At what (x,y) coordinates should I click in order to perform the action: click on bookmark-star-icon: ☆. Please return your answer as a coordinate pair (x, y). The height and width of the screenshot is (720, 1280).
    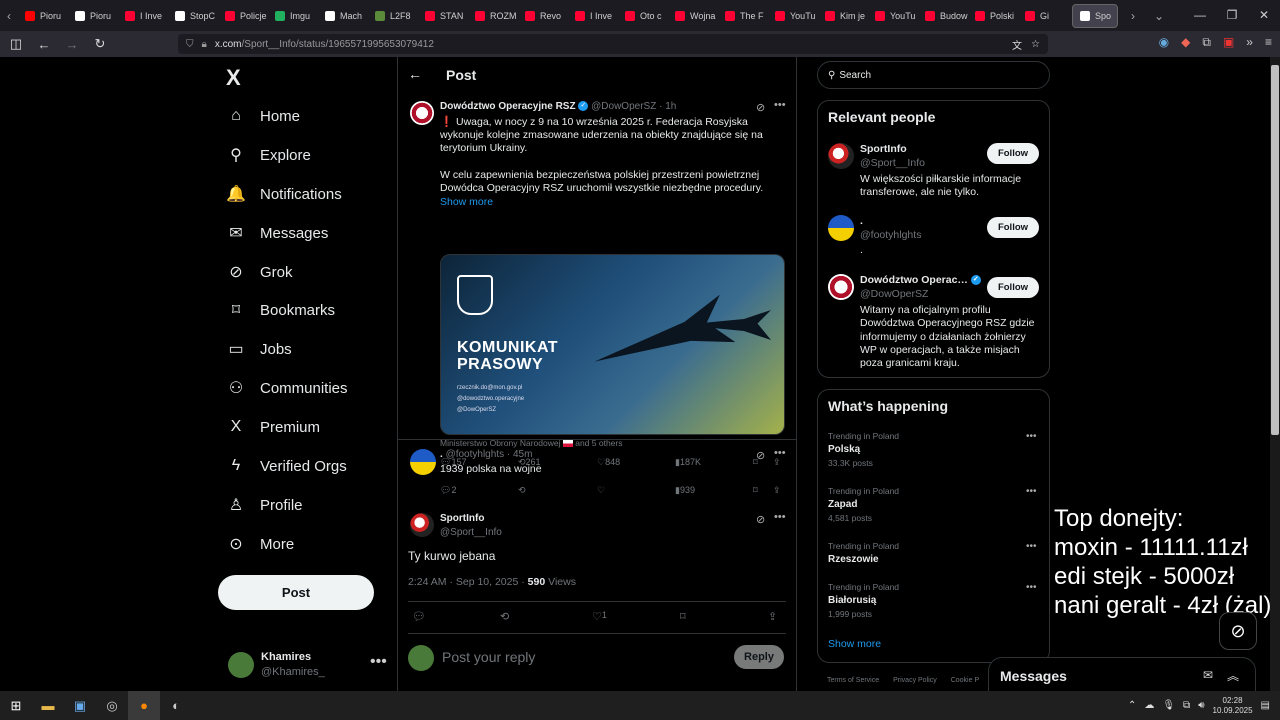
    Looking at the image, I should click on (1035, 44).